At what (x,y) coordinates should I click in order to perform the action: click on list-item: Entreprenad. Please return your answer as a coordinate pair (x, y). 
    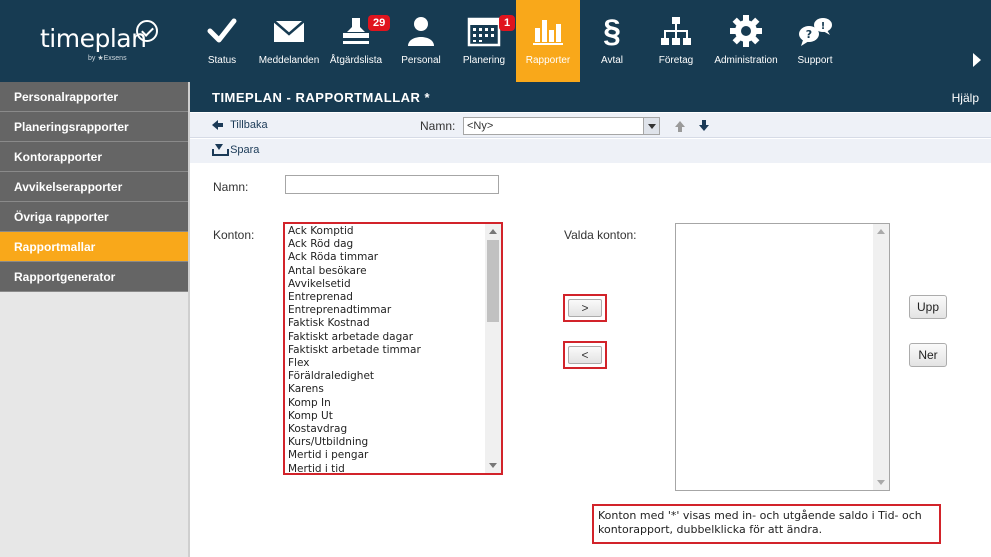
    Looking at the image, I should click on (385, 297).